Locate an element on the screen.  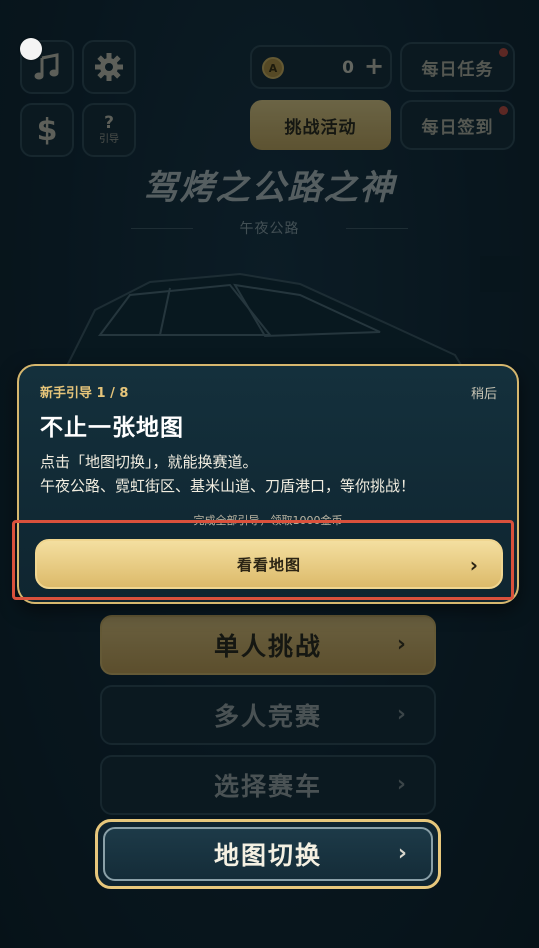
coin-icon: A is located at coordinates (273, 68).